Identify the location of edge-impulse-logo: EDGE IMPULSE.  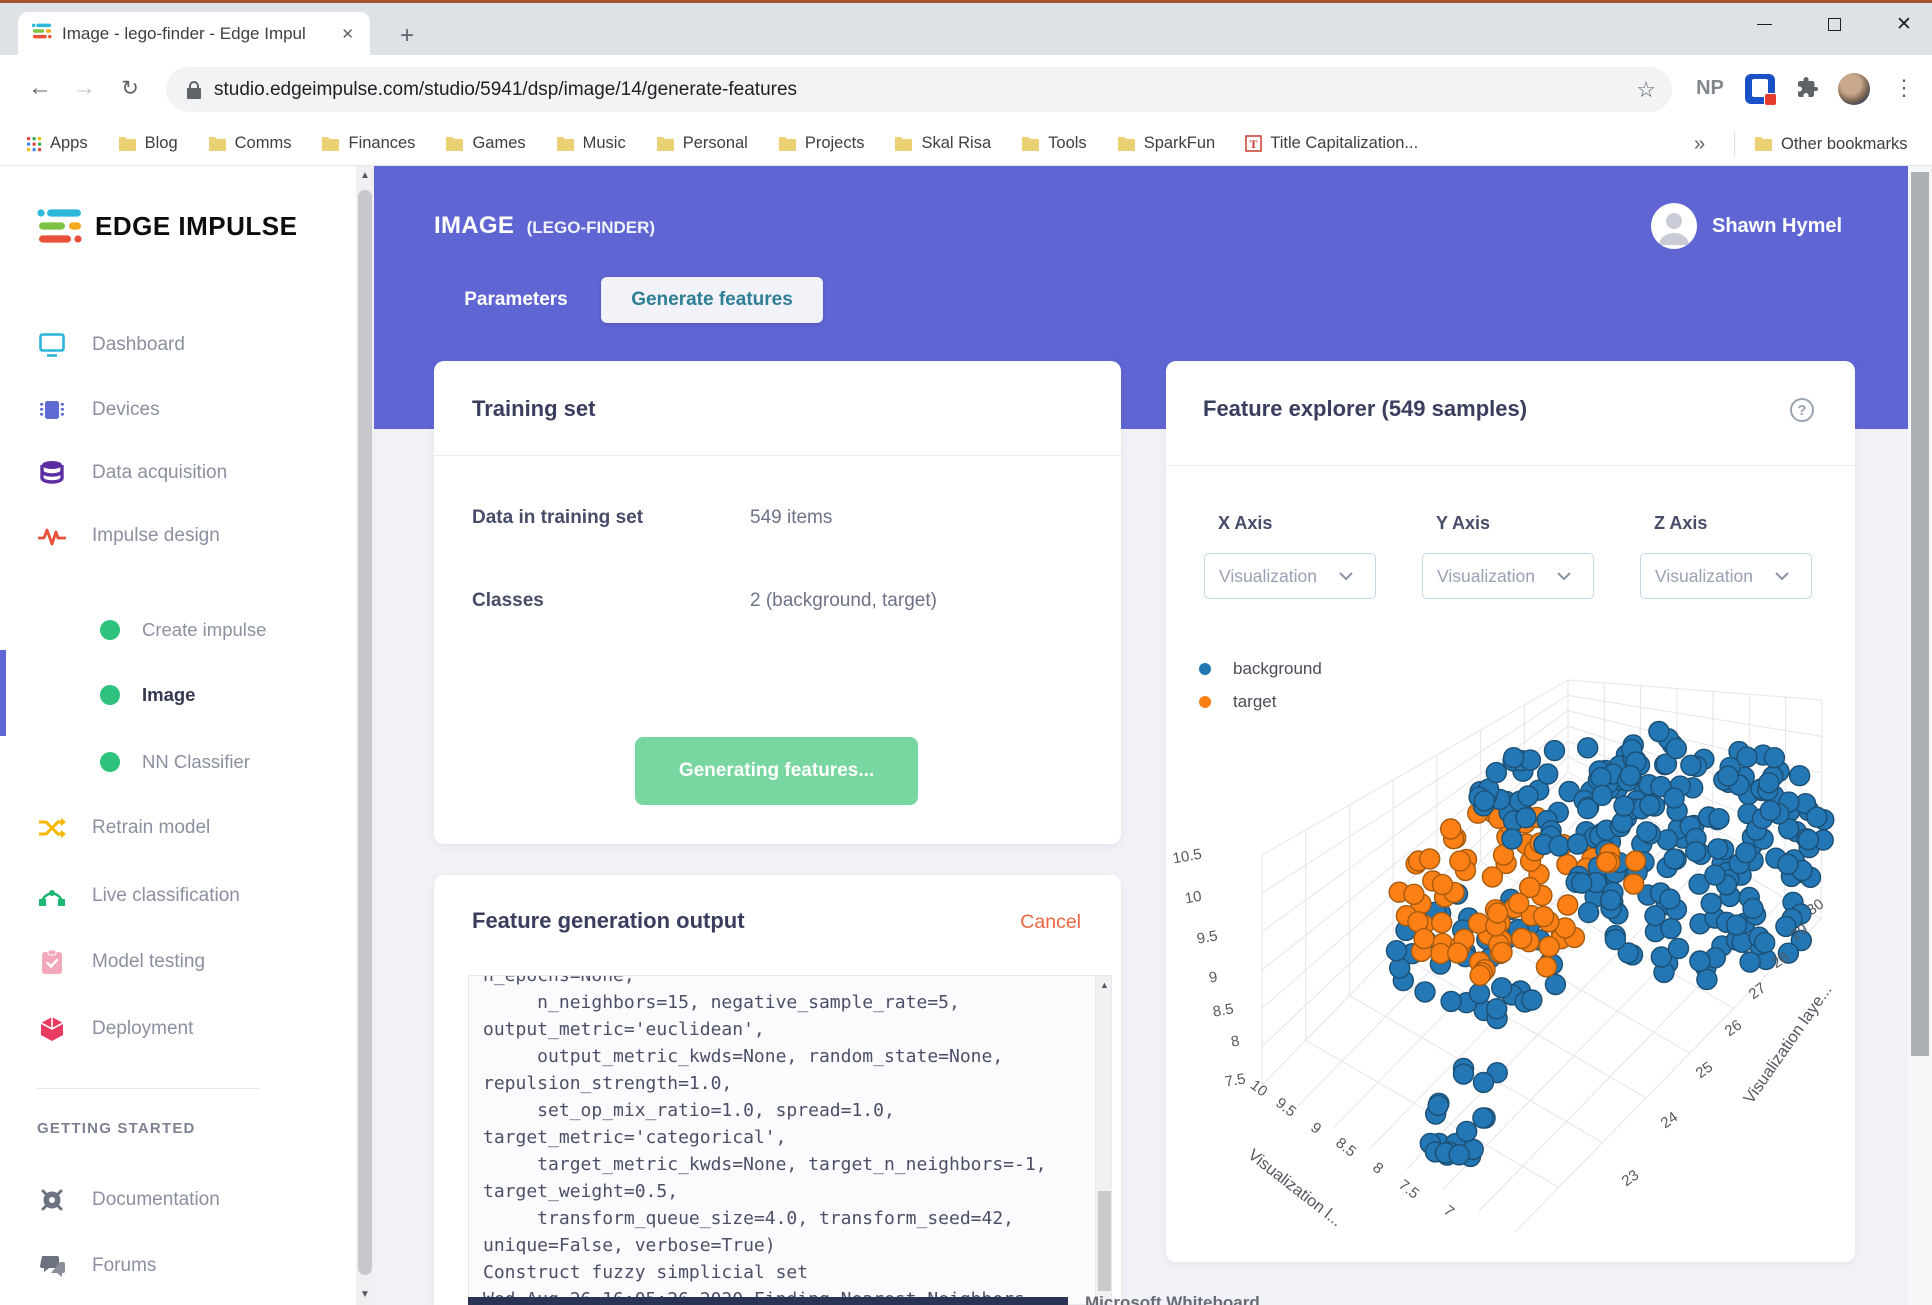
(167, 226).